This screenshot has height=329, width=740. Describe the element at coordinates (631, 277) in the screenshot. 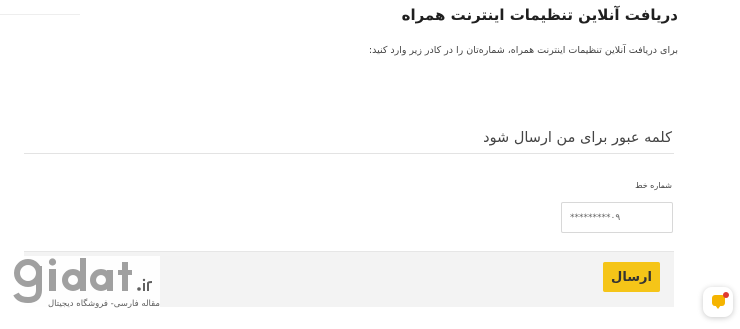

I see `submit-button: ارسال` at that location.